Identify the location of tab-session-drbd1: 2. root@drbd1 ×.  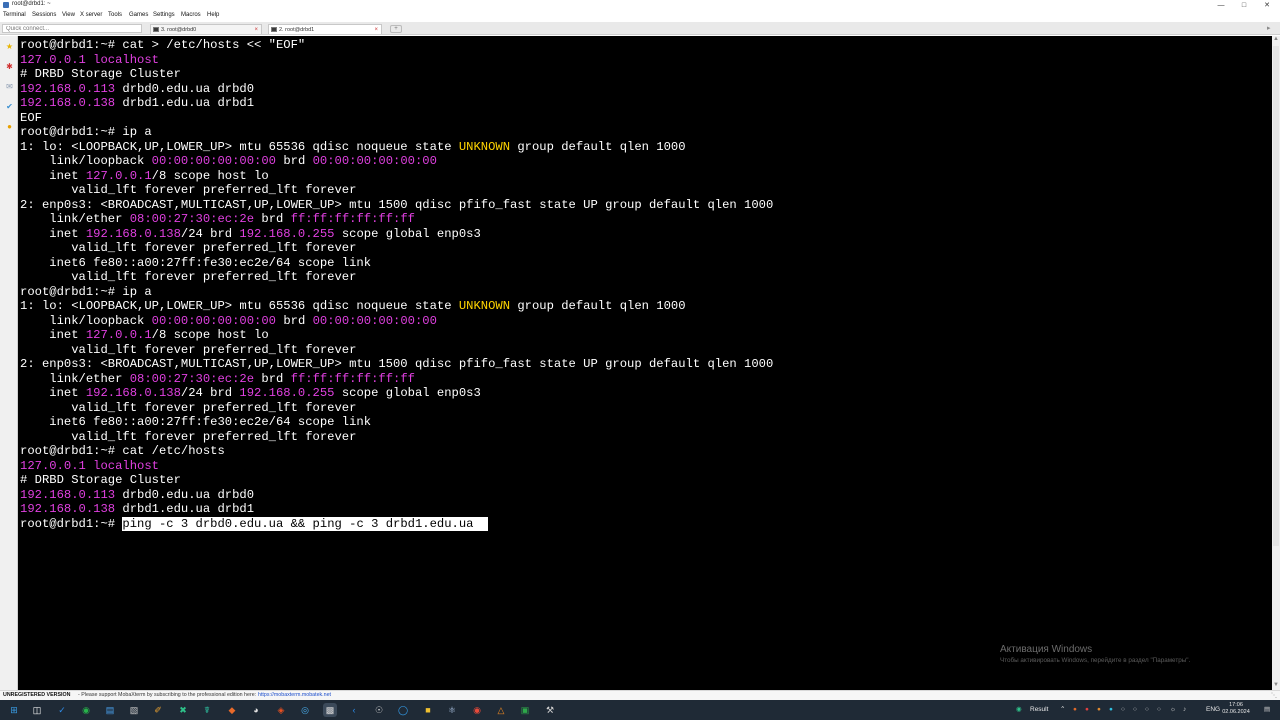
(325, 29).